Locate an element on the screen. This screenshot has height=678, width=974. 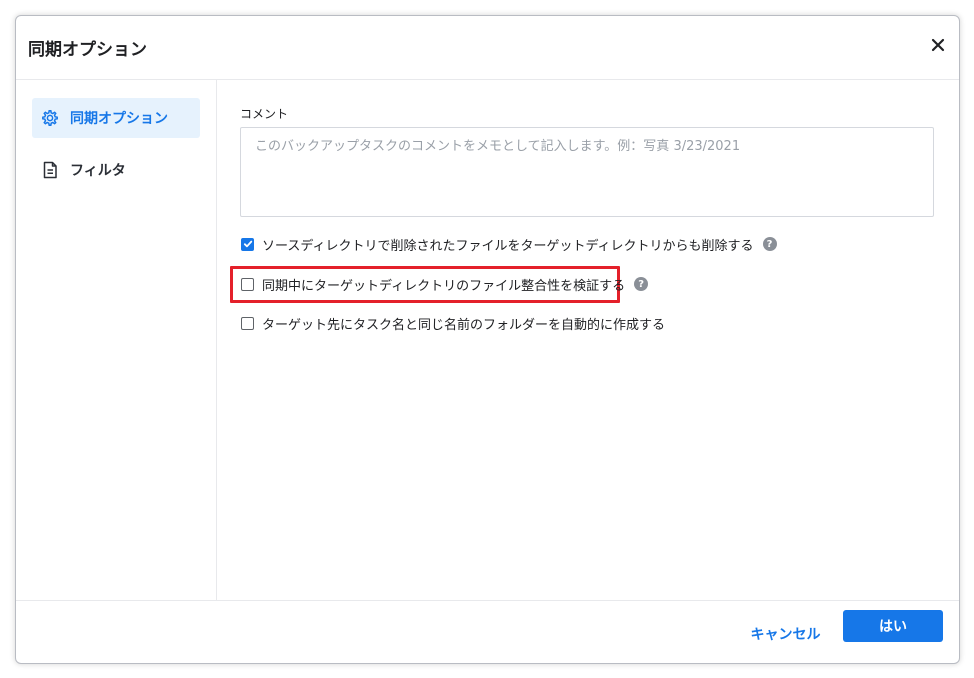
sidebar-item-sync-options: 同期オプション is located at coordinates (116, 118).